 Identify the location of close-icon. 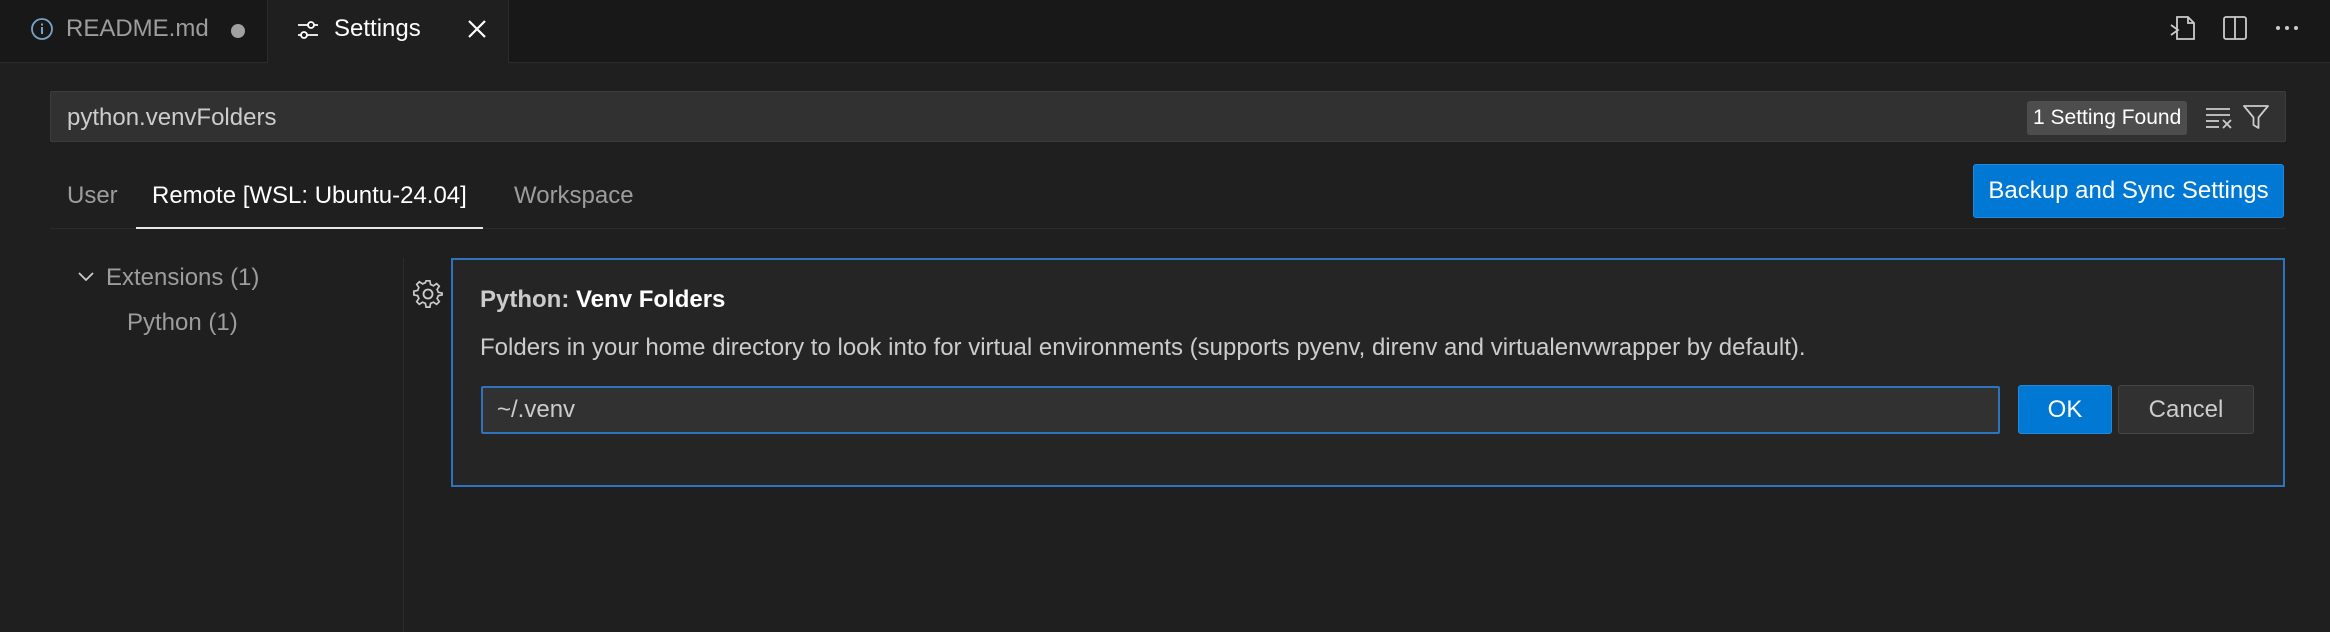
(477, 29).